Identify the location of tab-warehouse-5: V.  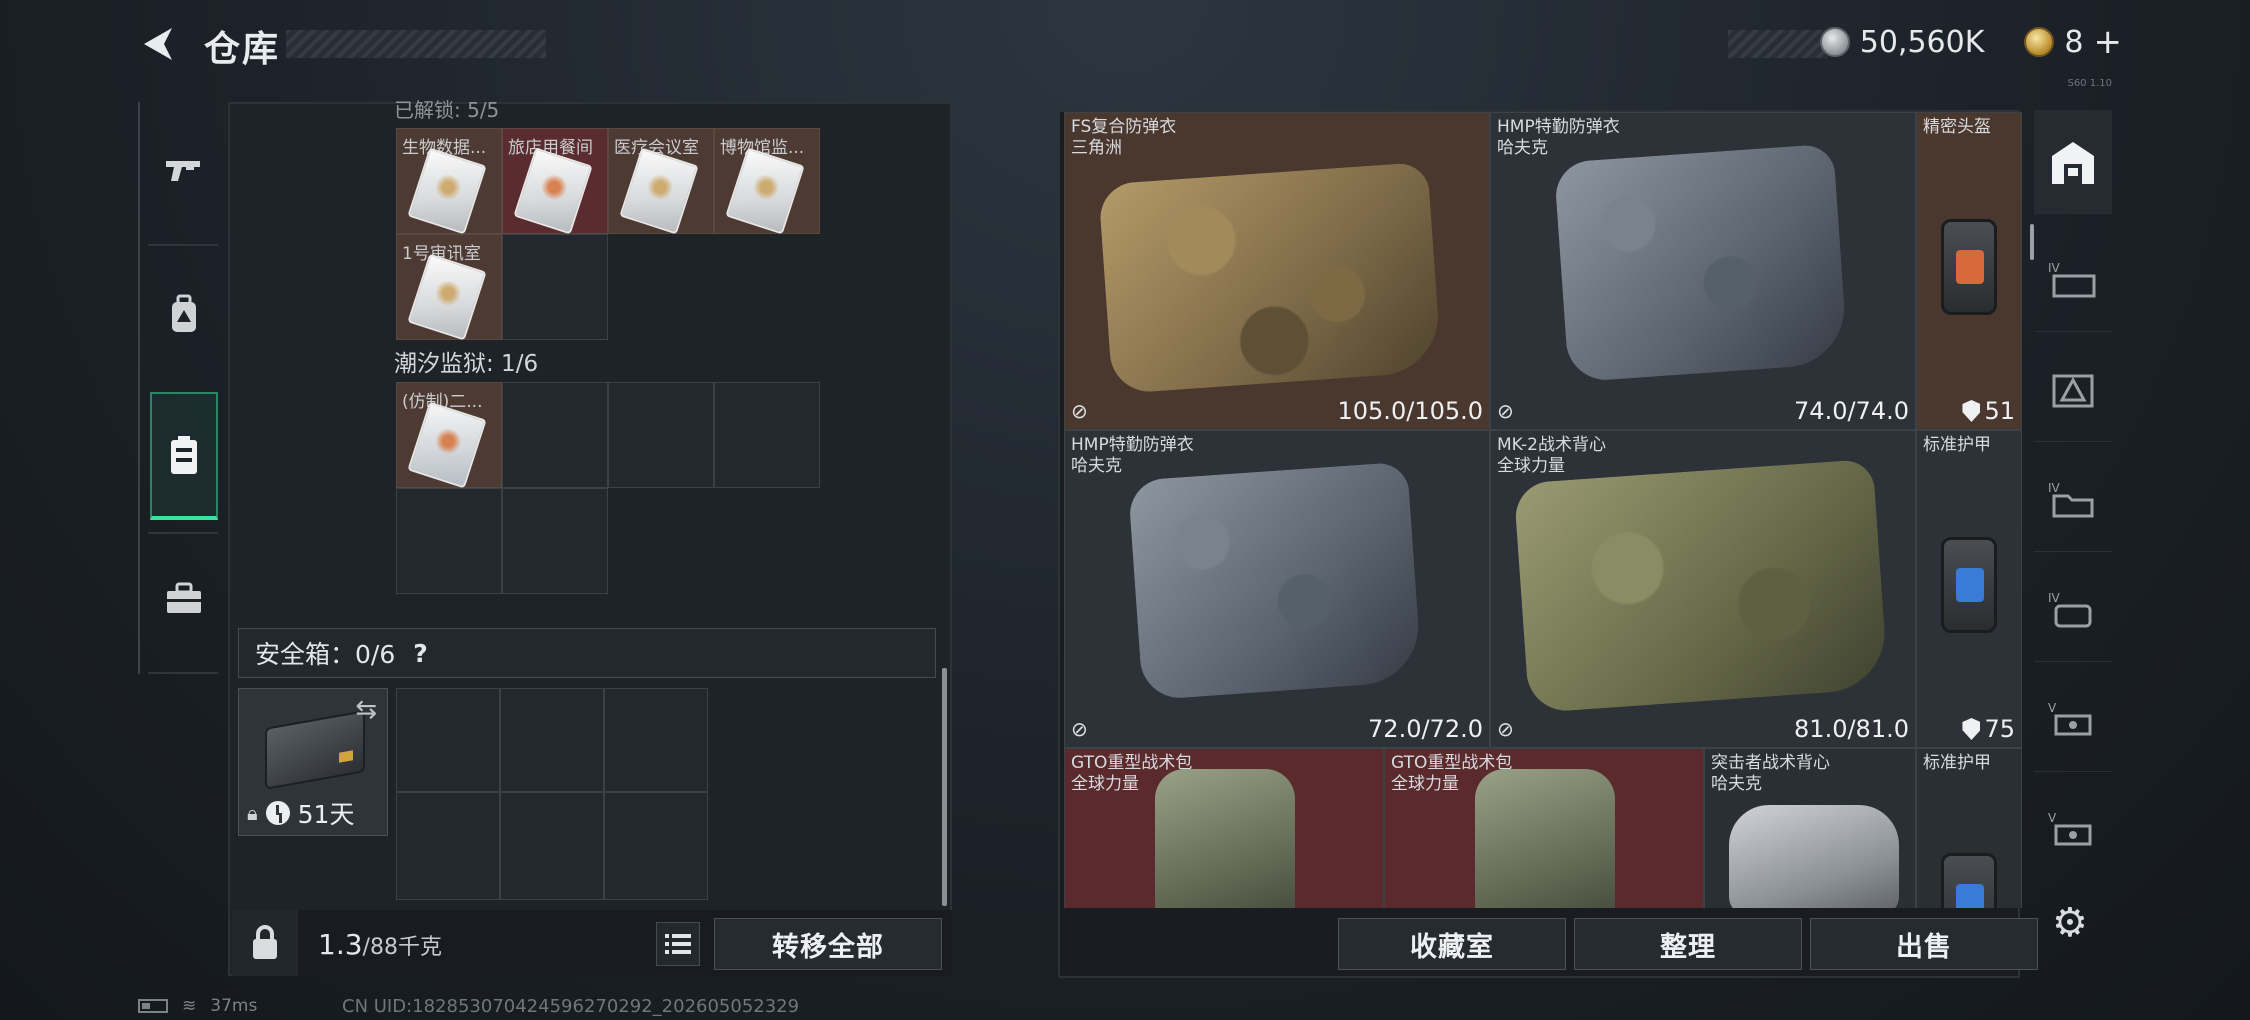
(2073, 720).